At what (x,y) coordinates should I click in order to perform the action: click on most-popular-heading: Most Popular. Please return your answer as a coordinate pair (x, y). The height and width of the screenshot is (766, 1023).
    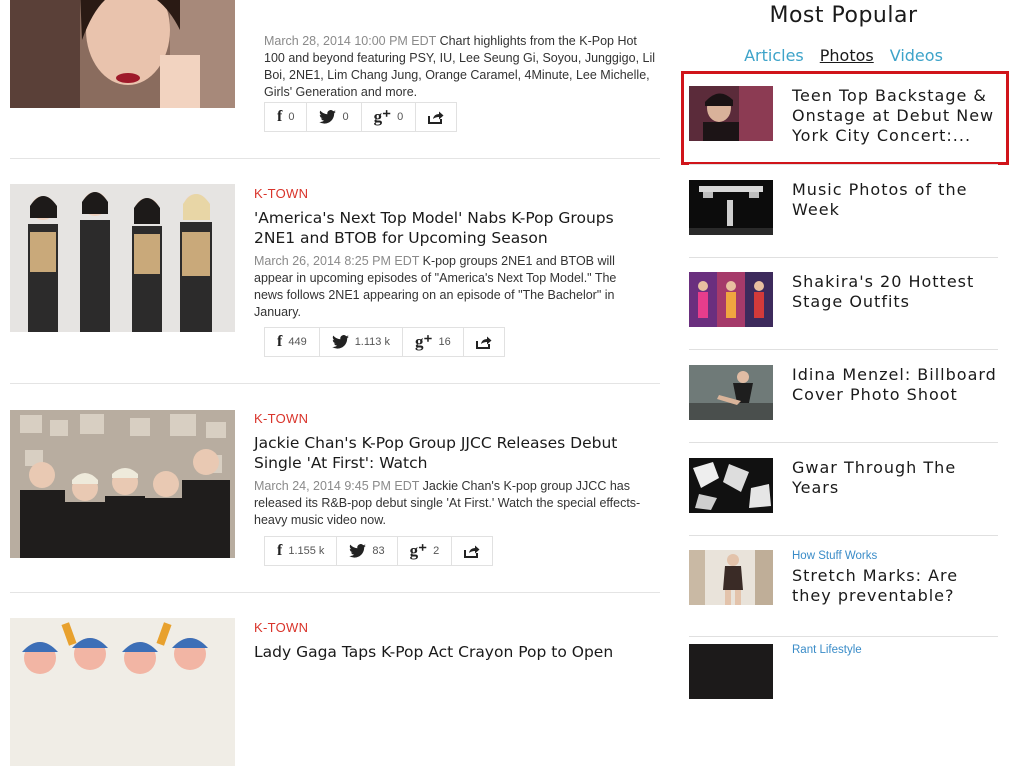
    Looking at the image, I should click on (843, 15).